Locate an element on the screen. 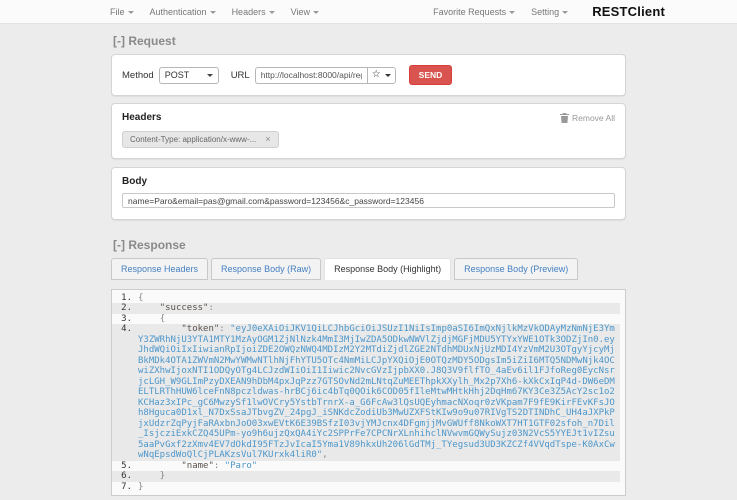 Image resolution: width=737 pixels, height=500 pixels. tab-response-body-highlight: Response Body (Highlight) is located at coordinates (388, 268).